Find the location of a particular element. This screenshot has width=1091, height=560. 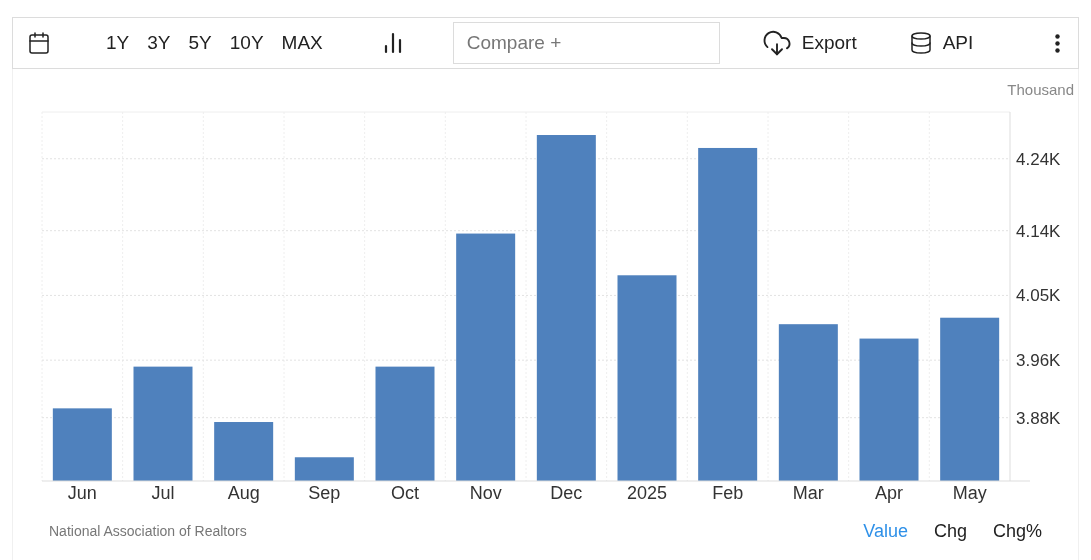

api-button: API is located at coordinates (941, 43).